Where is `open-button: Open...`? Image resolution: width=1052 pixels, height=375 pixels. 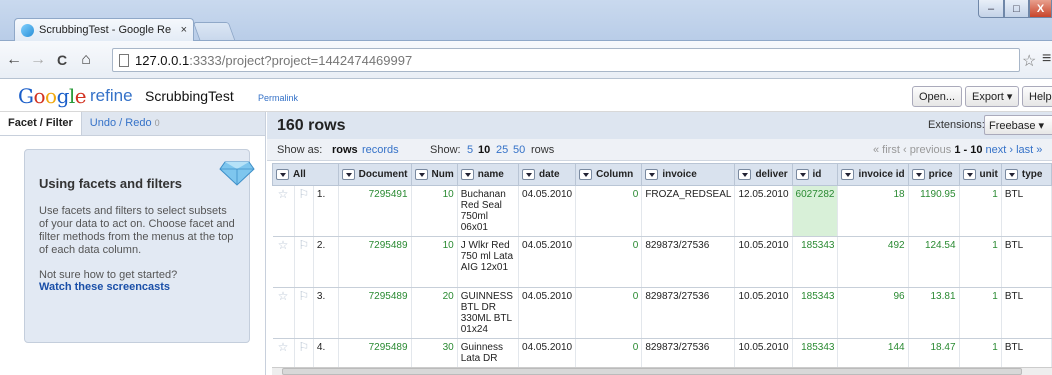
open-button: Open... is located at coordinates (937, 96).